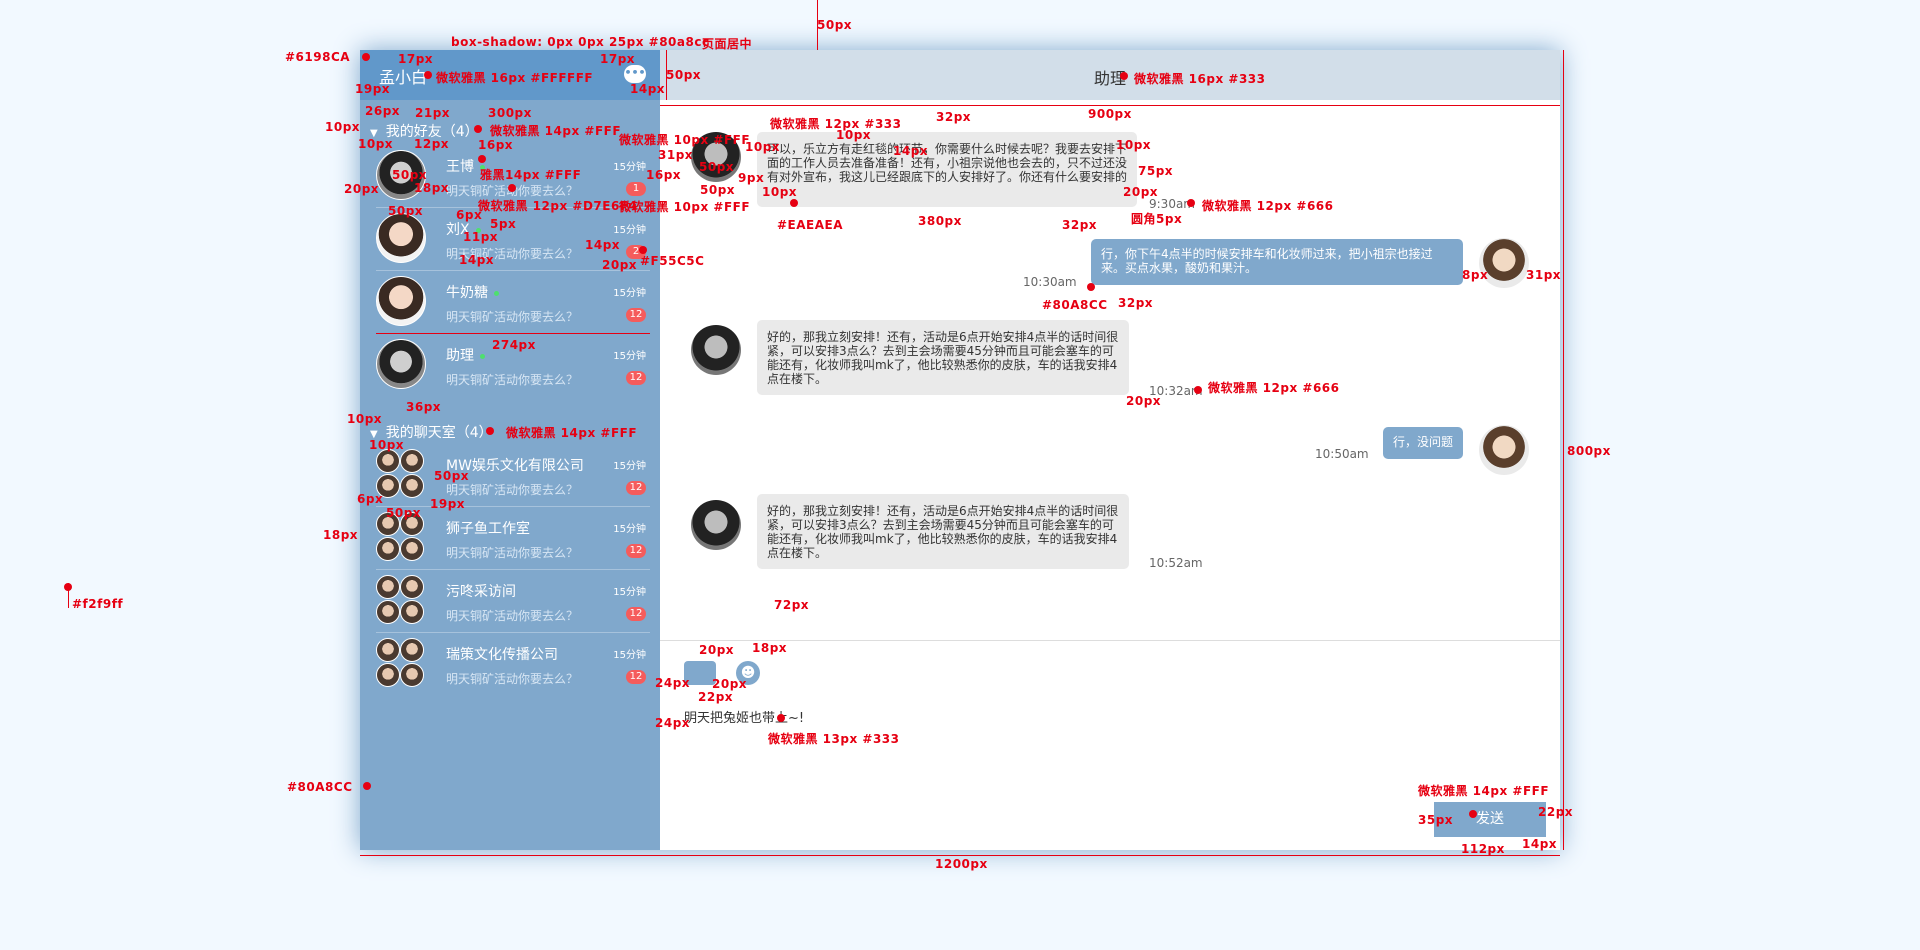 The height and width of the screenshot is (950, 1920). Describe the element at coordinates (373, 89) in the screenshot. I see `annotation-label: 19px` at that location.